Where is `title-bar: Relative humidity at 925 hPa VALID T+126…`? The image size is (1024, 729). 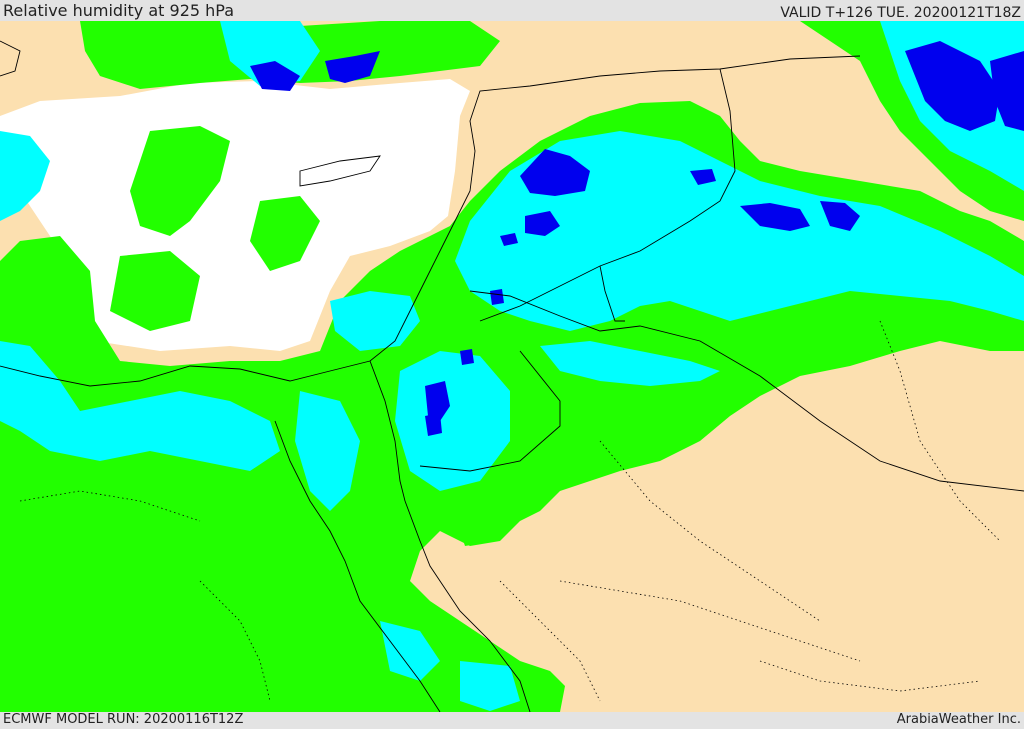
title-bar: Relative humidity at 925 hPa VALID T+126… is located at coordinates (512, 10).